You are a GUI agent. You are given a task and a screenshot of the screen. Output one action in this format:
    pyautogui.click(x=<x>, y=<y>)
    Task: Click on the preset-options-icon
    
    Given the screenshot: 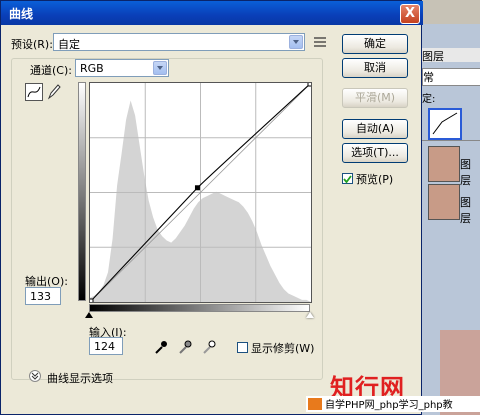 What is the action you would take?
    pyautogui.click(x=320, y=42)
    